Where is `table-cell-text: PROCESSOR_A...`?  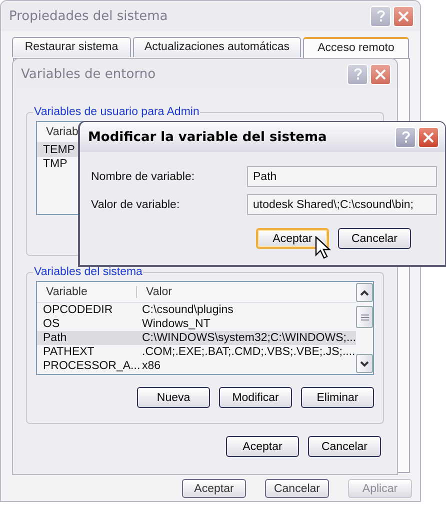 table-cell-text: PROCESSOR_A... is located at coordinates (92, 366).